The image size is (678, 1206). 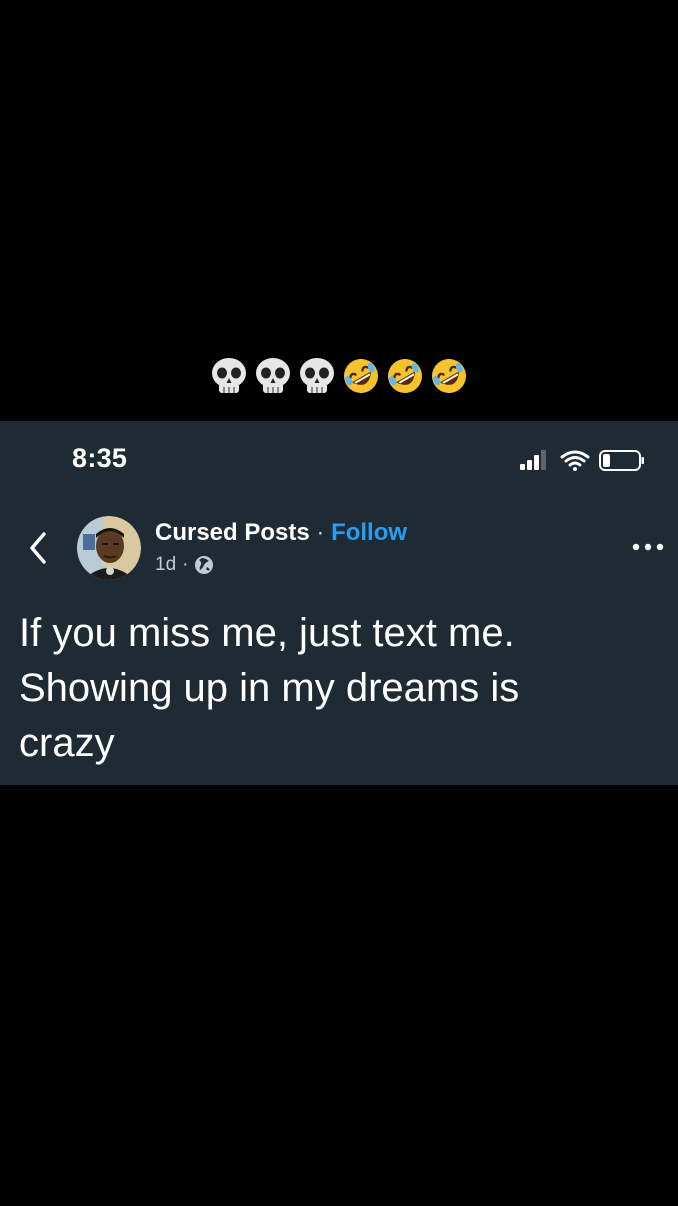 What do you see at coordinates (533, 460) in the screenshot?
I see `signal-icon` at bounding box center [533, 460].